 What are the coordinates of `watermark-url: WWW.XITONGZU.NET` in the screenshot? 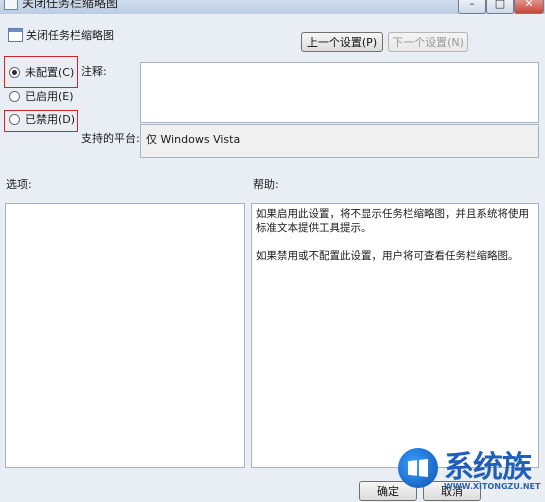 It's located at (492, 486).